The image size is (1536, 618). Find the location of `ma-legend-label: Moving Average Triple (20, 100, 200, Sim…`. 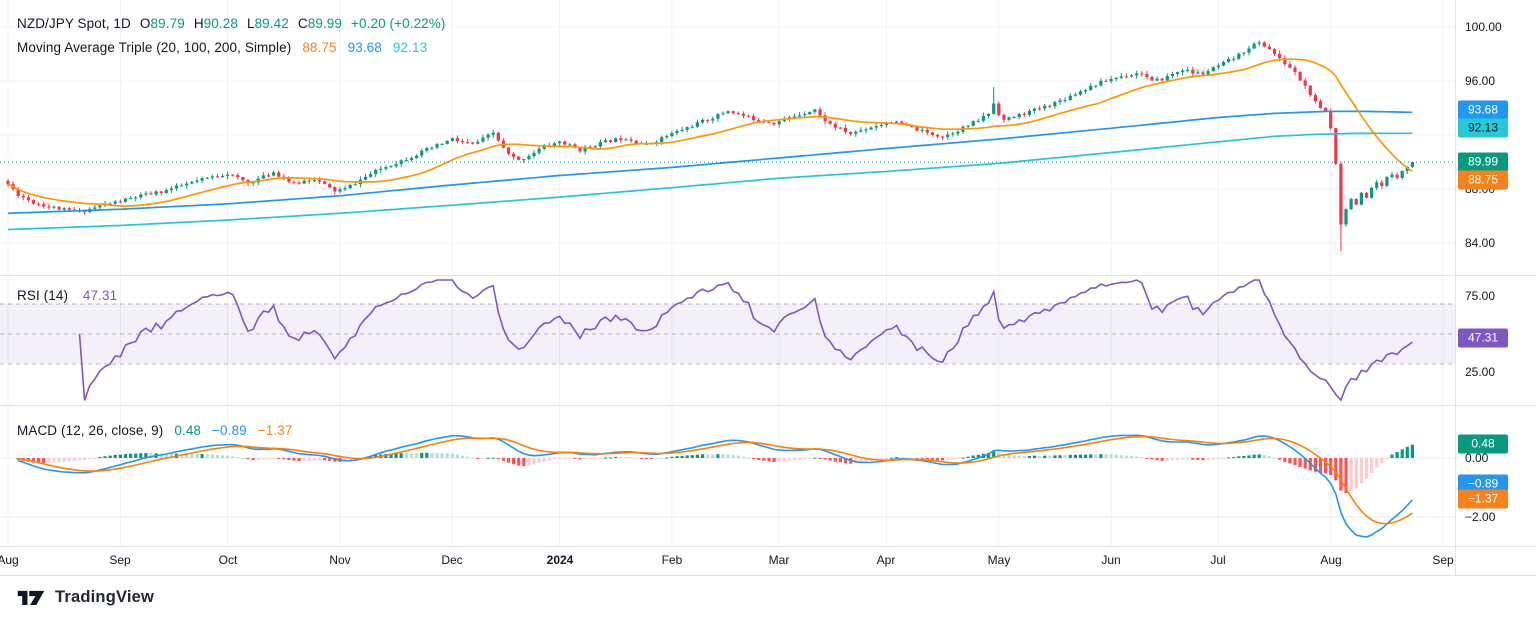

ma-legend-label: Moving Average Triple (20, 100, 200, Sim… is located at coordinates (154, 47).